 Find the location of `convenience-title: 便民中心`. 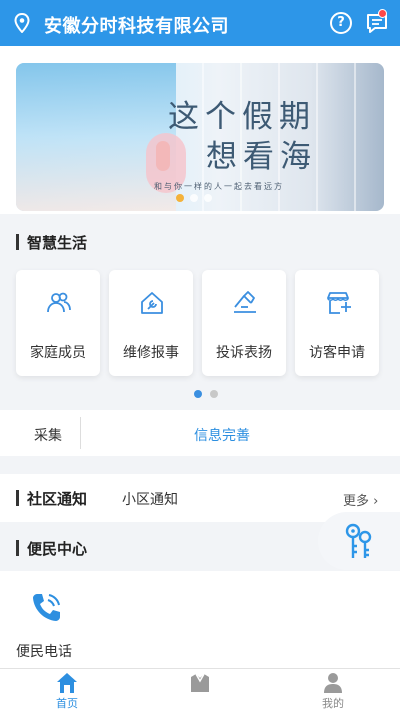

convenience-title: 便民中心 is located at coordinates (57, 549).